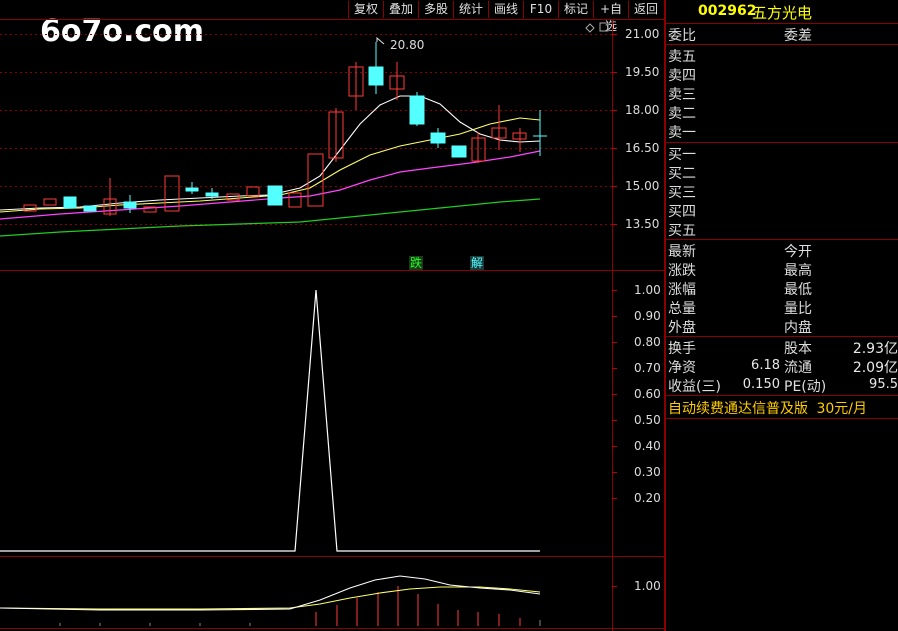 The height and width of the screenshot is (631, 898). Describe the element at coordinates (841, 409) in the screenshot. I see `ad-price: 30元/月` at that location.